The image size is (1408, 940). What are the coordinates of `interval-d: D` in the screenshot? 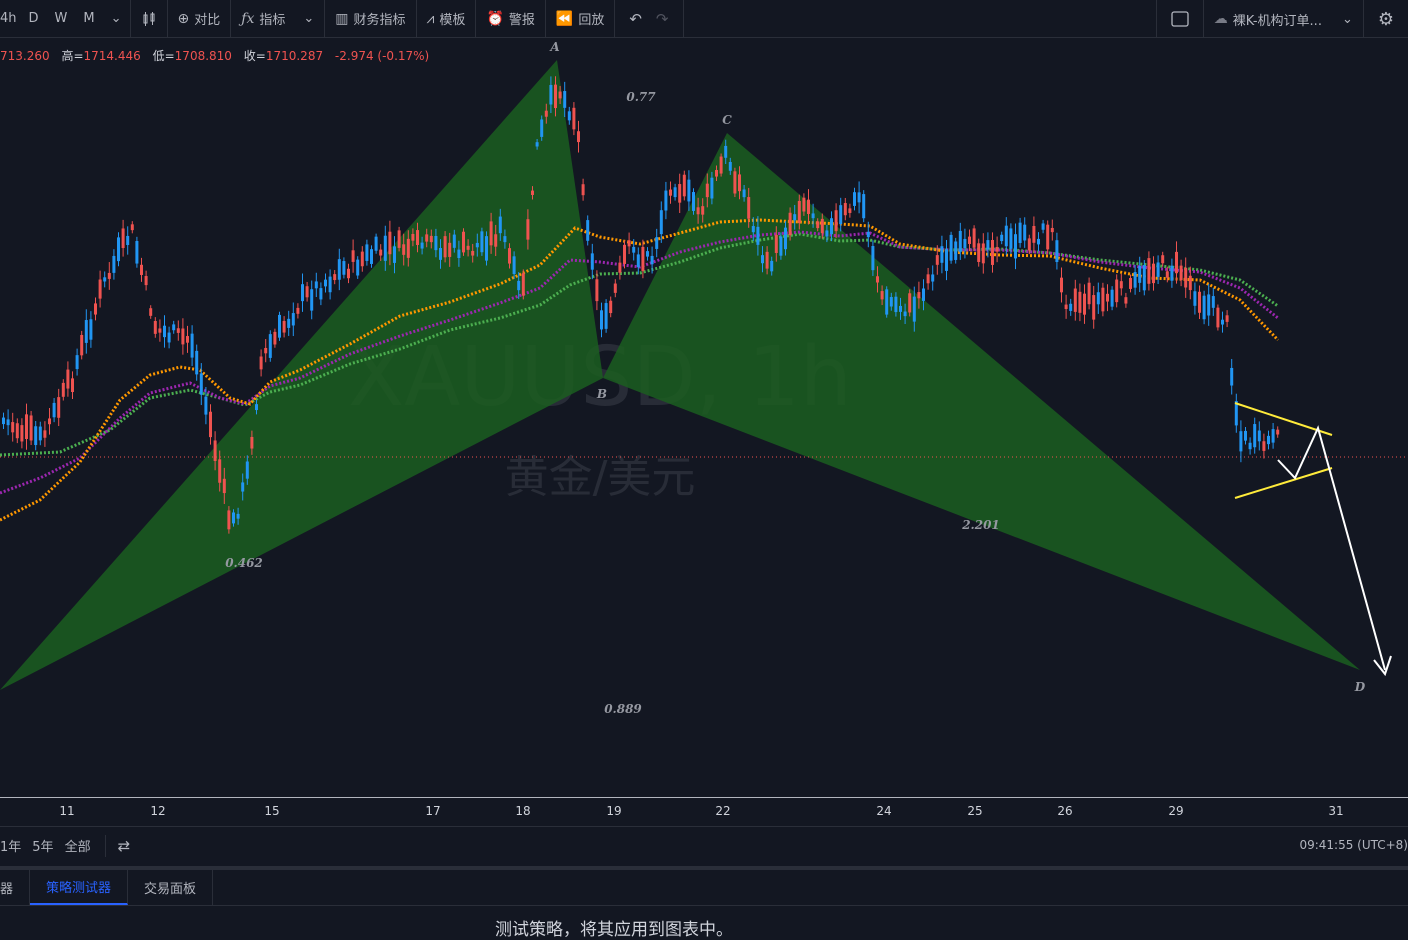 It's located at (34, 19).